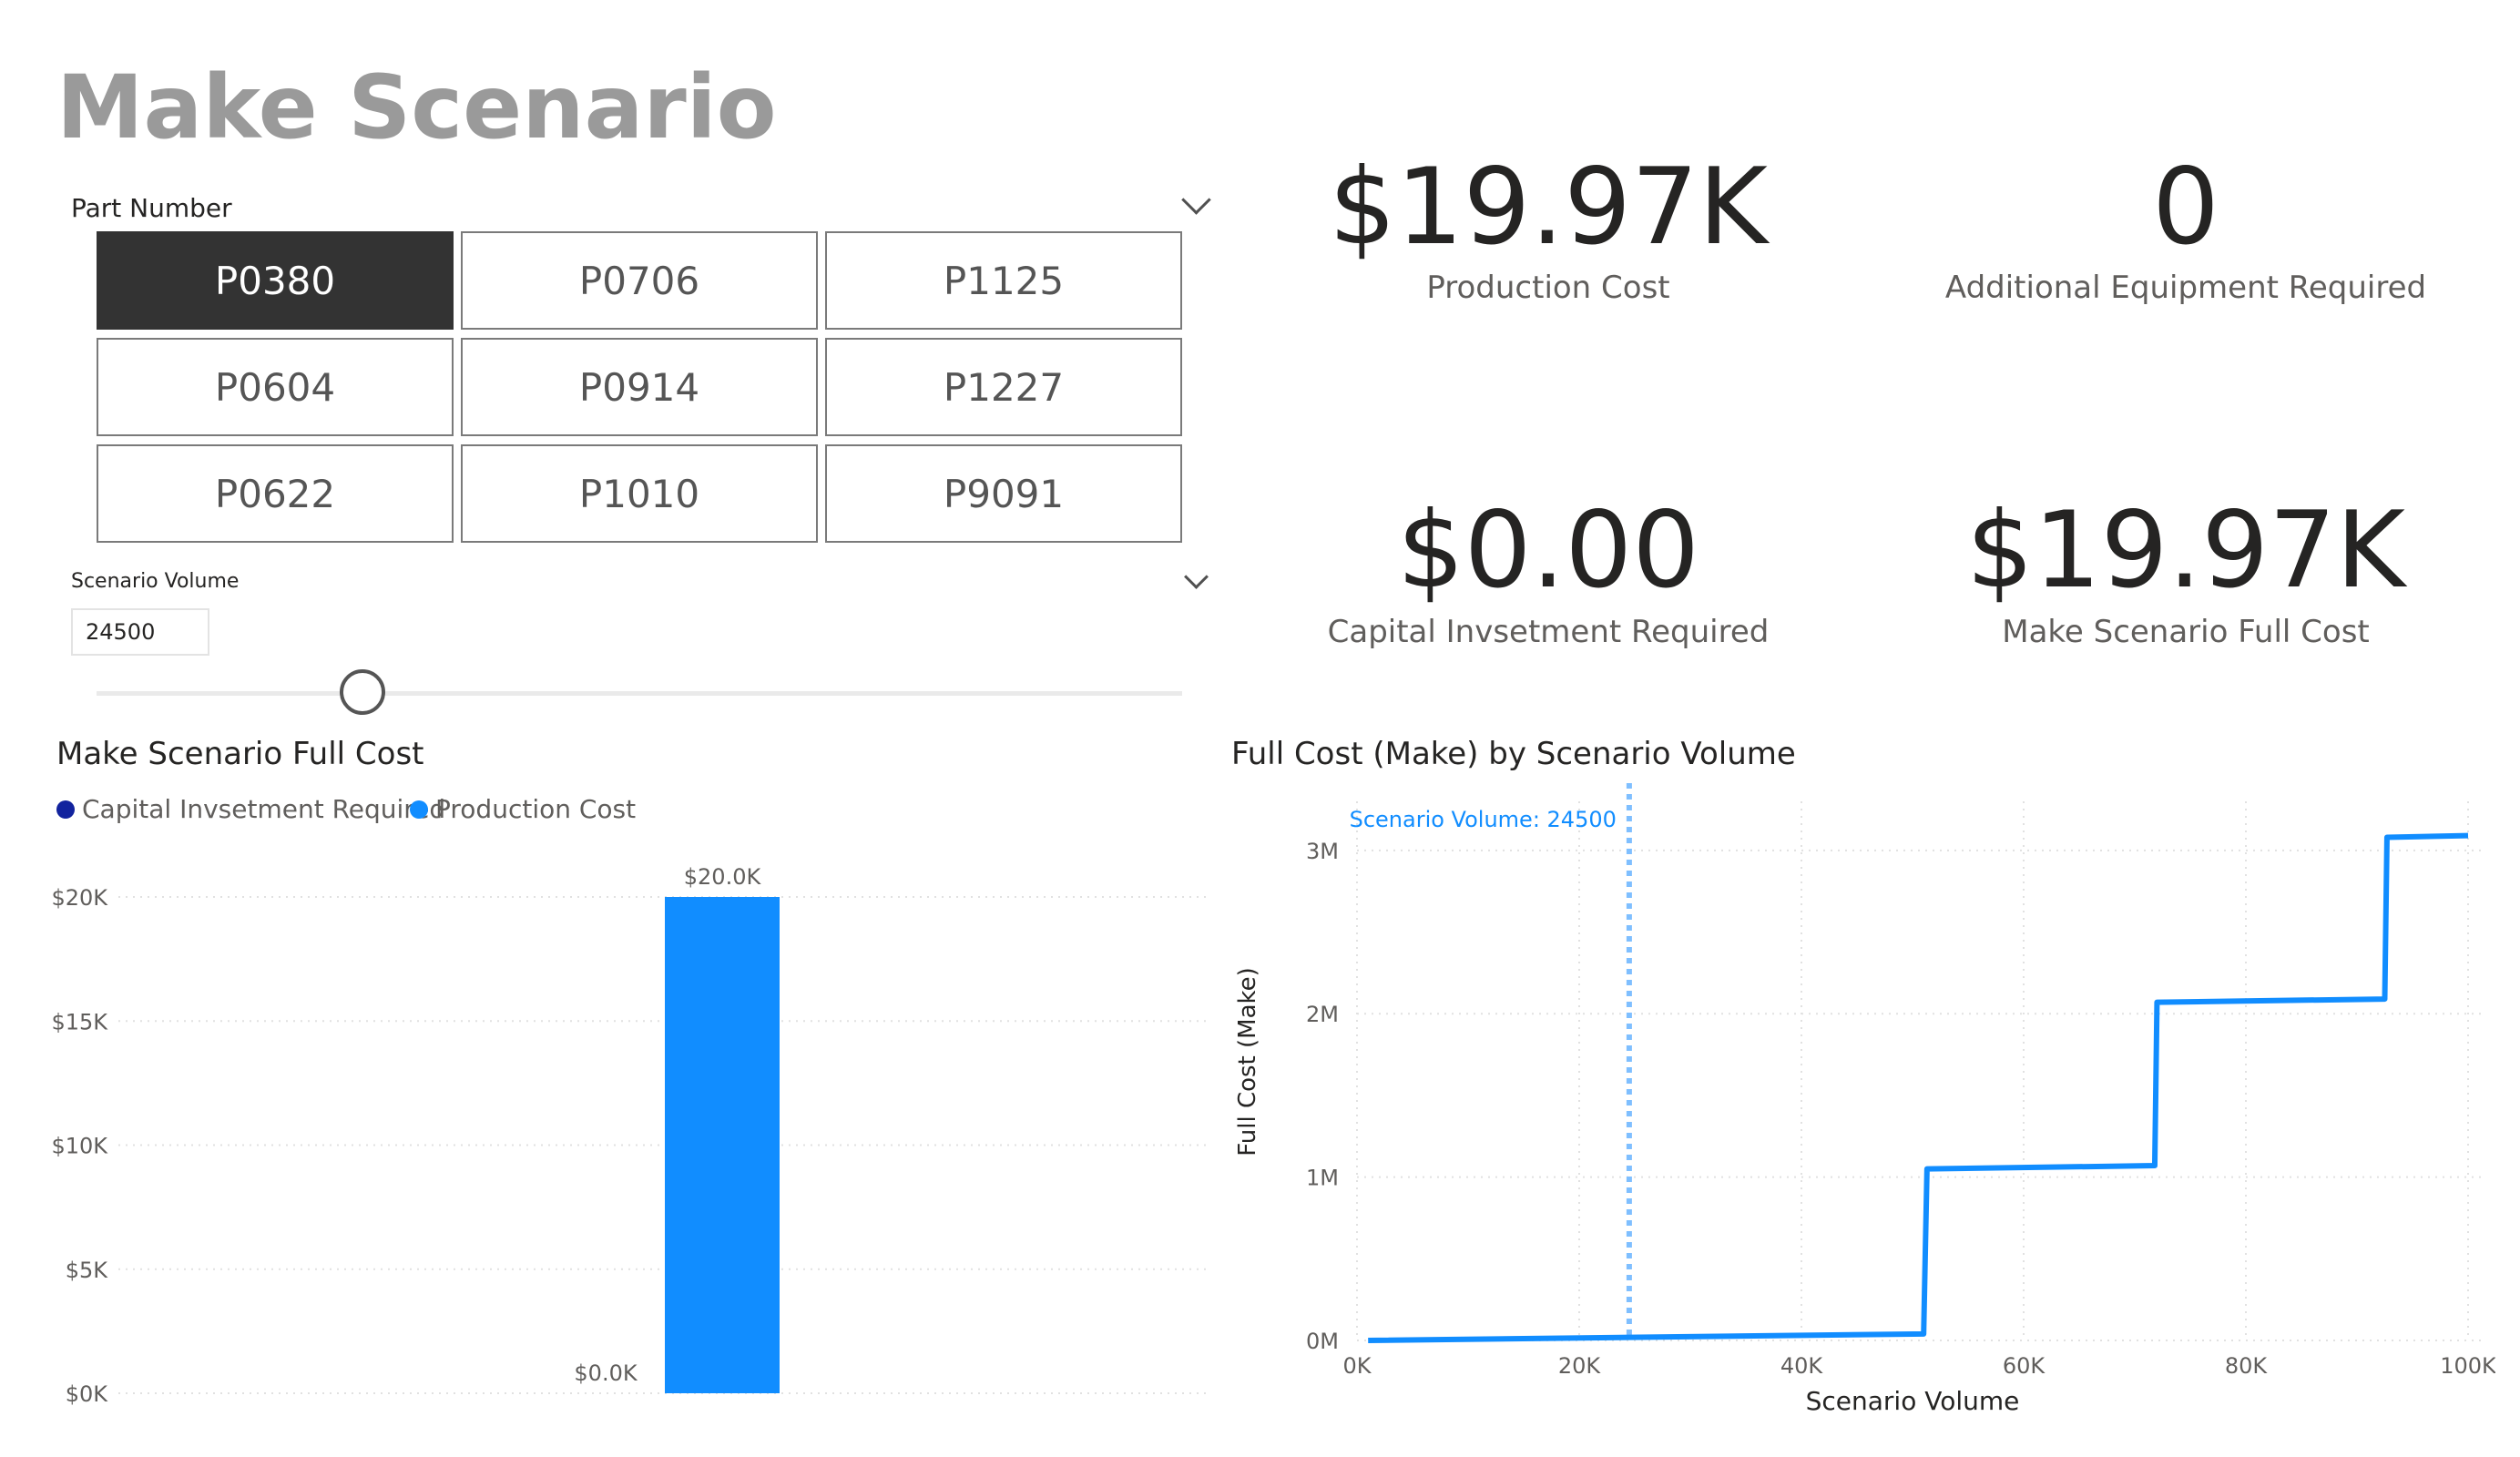  Describe the element at coordinates (1323, 1015) in the screenshot. I see `y-tick-label: 2M` at that location.